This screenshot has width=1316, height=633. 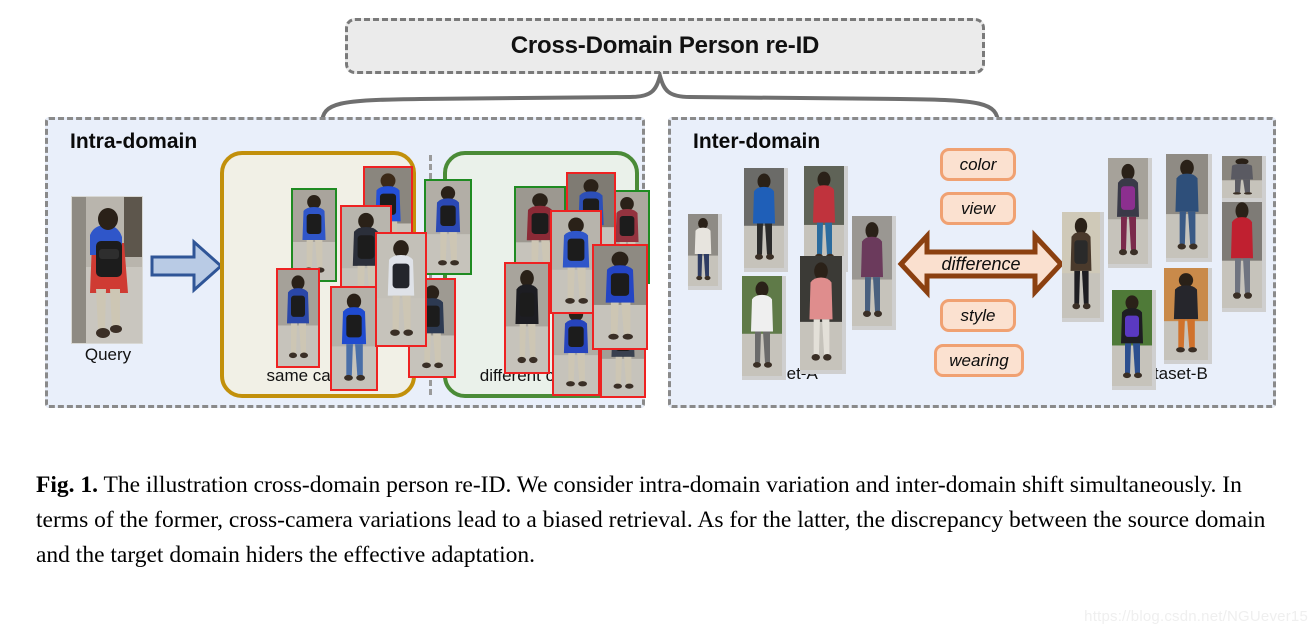 What do you see at coordinates (979, 360) in the screenshot?
I see `tag-wearing: wearing` at bounding box center [979, 360].